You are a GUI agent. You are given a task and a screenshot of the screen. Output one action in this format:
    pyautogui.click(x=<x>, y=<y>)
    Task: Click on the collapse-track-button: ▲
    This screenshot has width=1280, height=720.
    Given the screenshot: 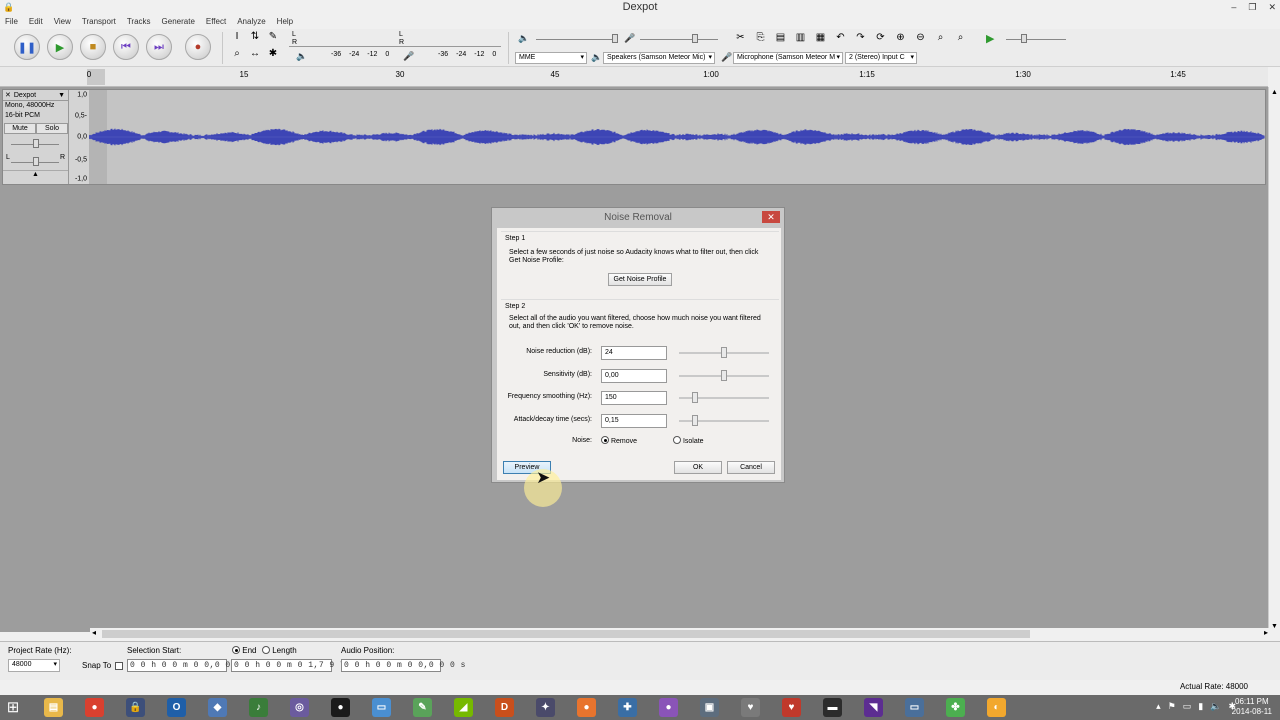 What is the action you would take?
    pyautogui.click(x=35, y=174)
    